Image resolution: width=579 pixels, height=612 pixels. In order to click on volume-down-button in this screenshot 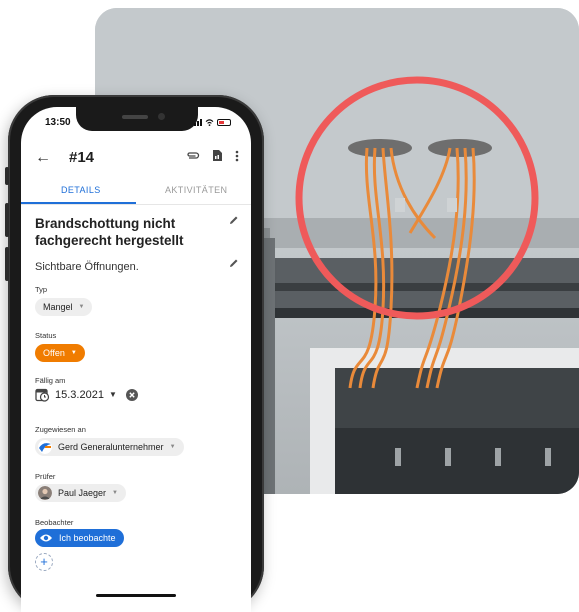, I will do `click(7, 264)`.